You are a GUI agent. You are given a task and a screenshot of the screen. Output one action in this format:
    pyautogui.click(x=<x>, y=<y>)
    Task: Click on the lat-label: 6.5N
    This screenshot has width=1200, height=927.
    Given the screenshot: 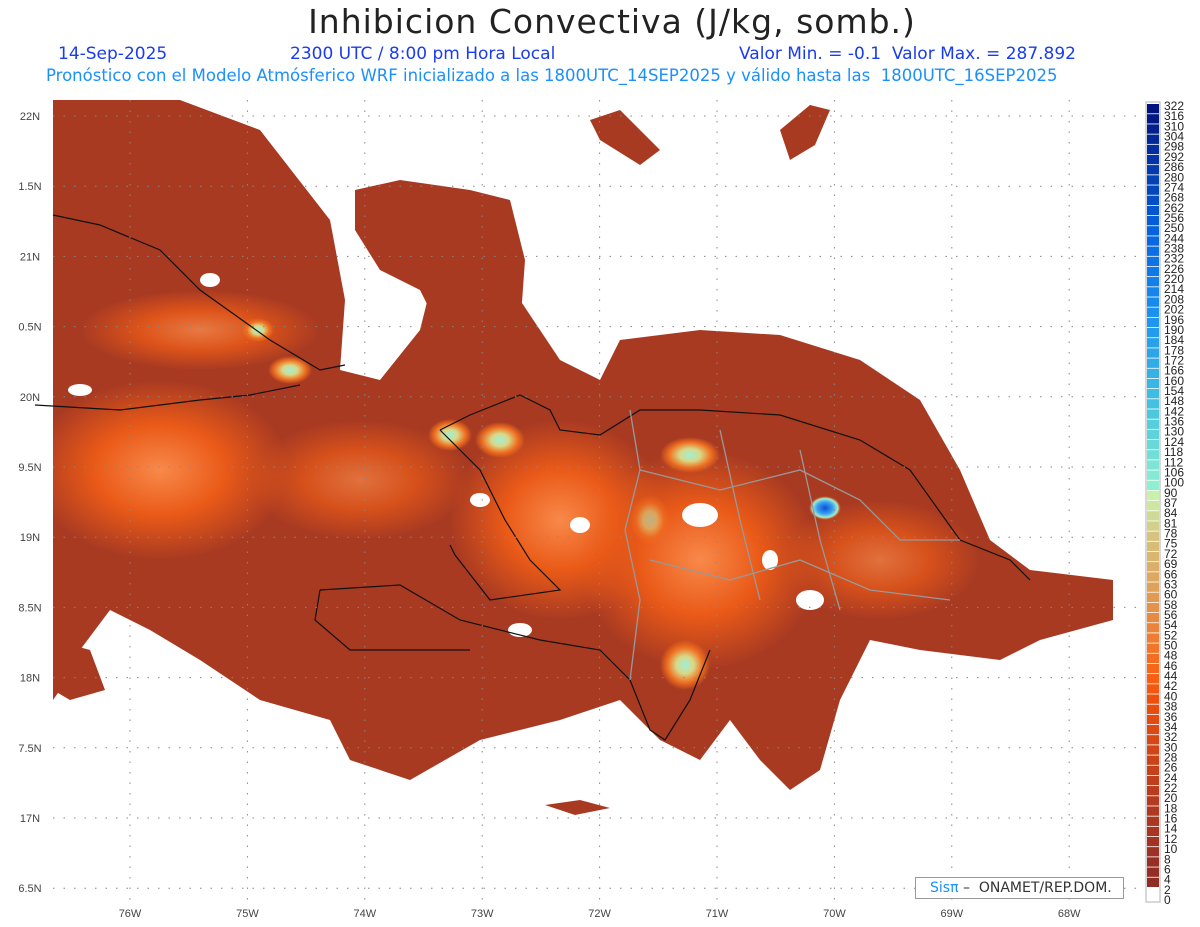 What is the action you would take?
    pyautogui.click(x=29, y=889)
    